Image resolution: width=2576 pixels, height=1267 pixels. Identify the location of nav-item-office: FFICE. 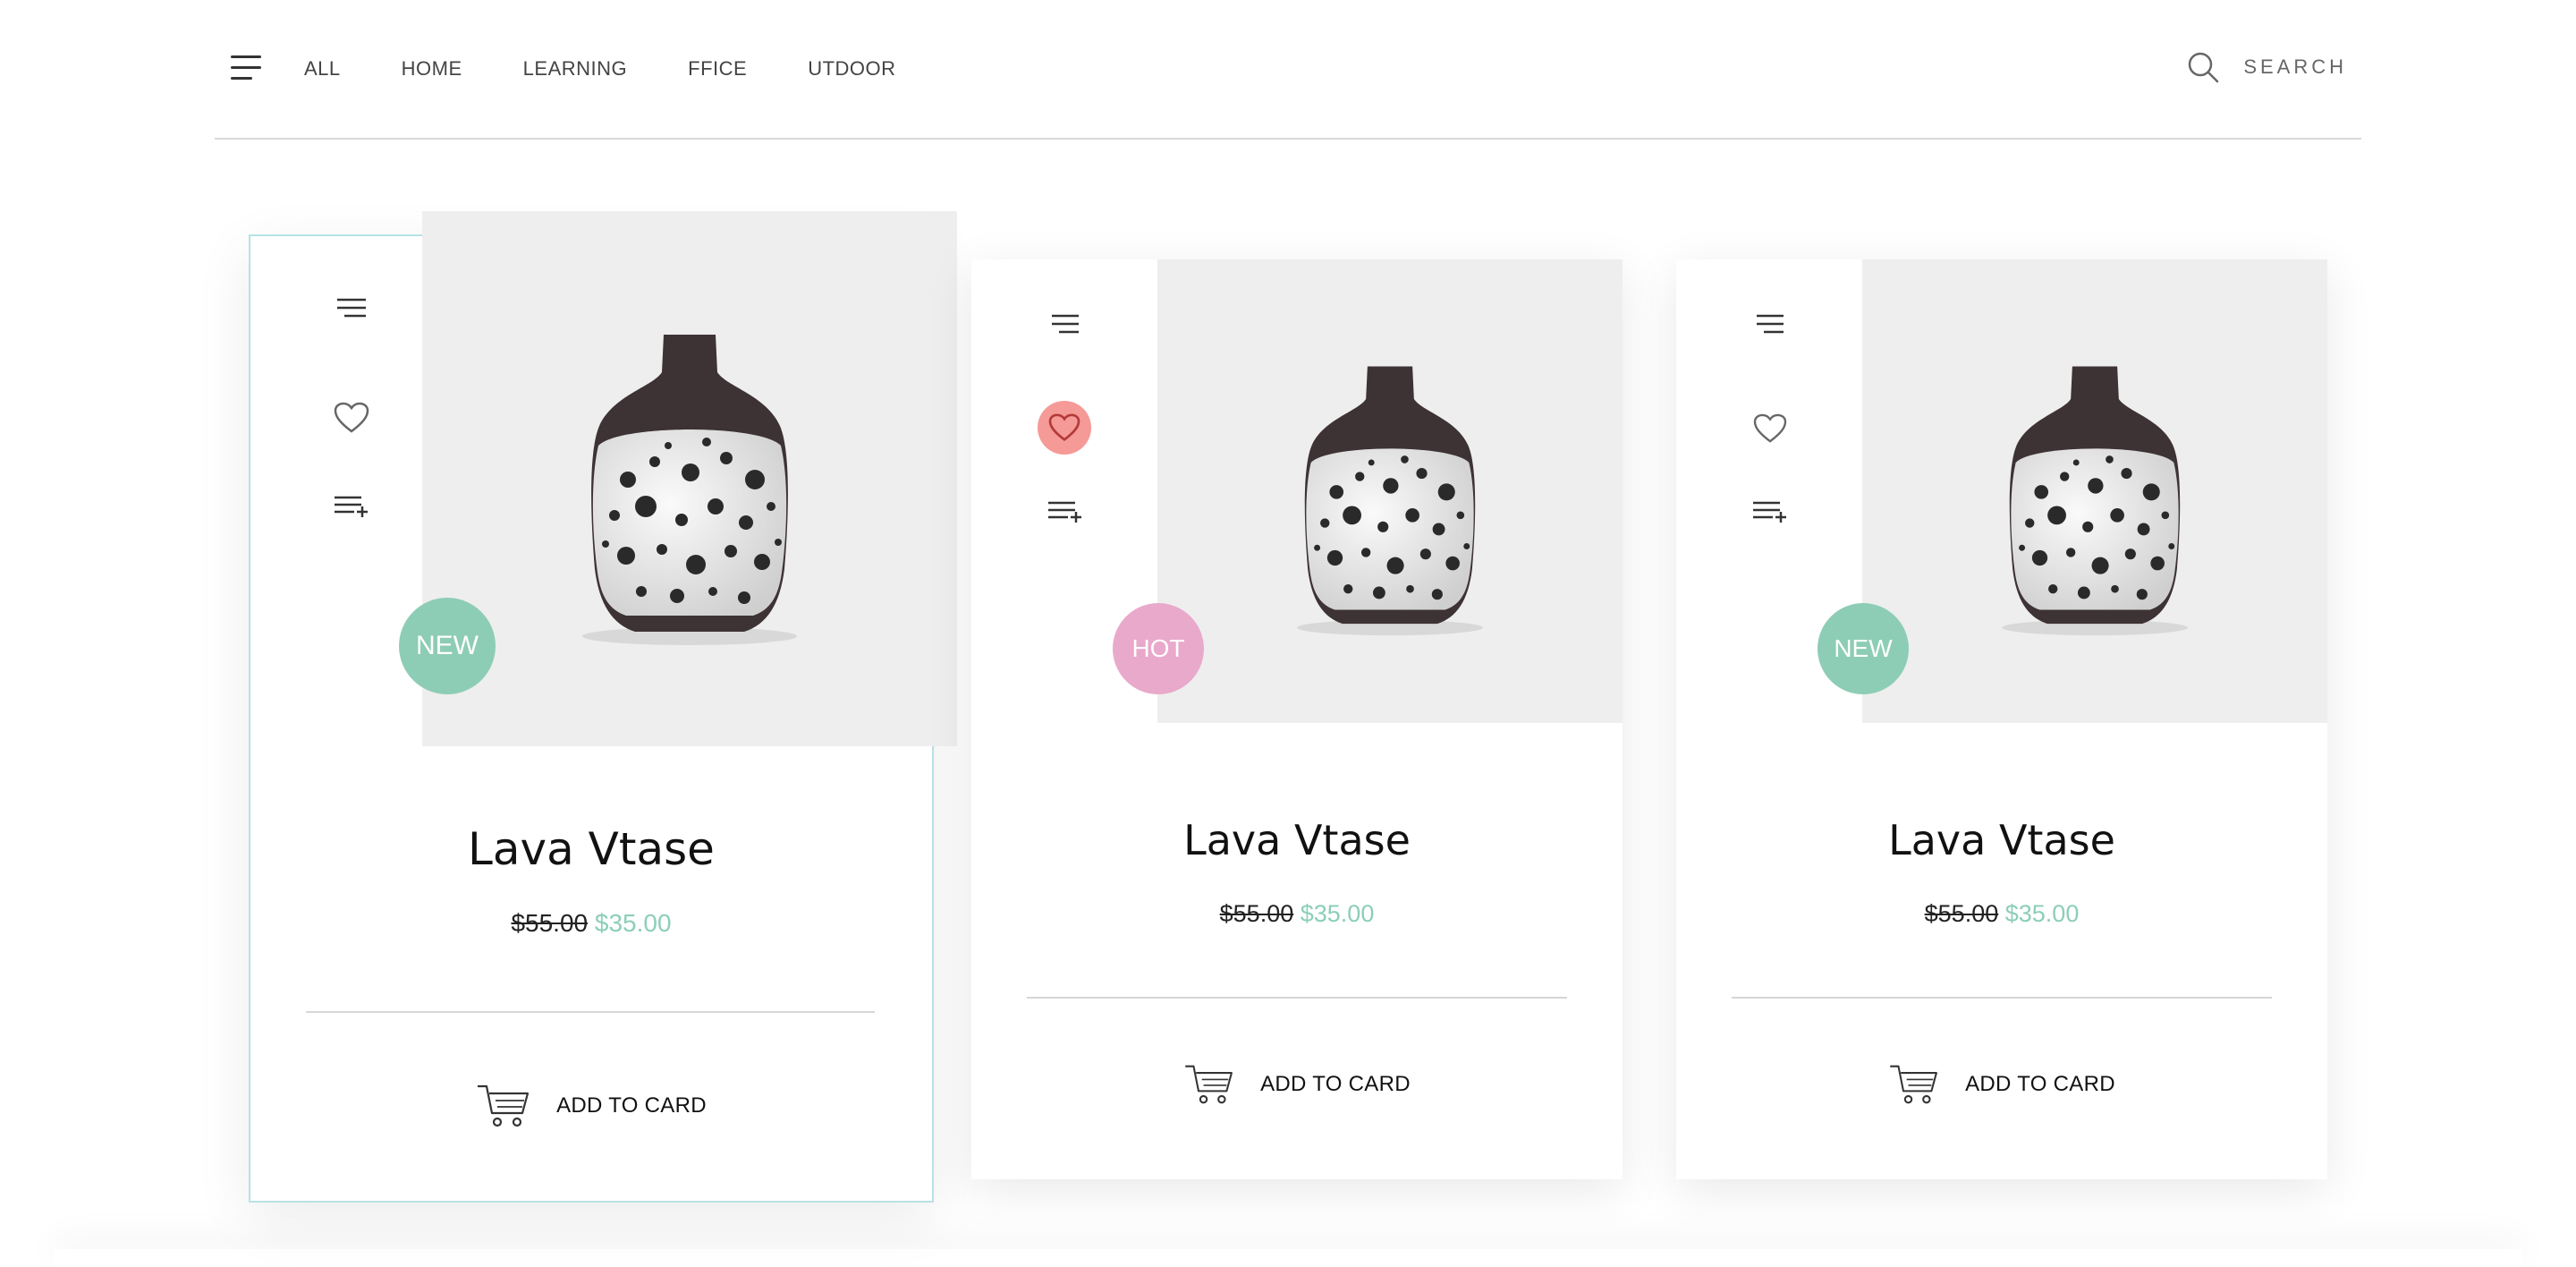
(717, 68).